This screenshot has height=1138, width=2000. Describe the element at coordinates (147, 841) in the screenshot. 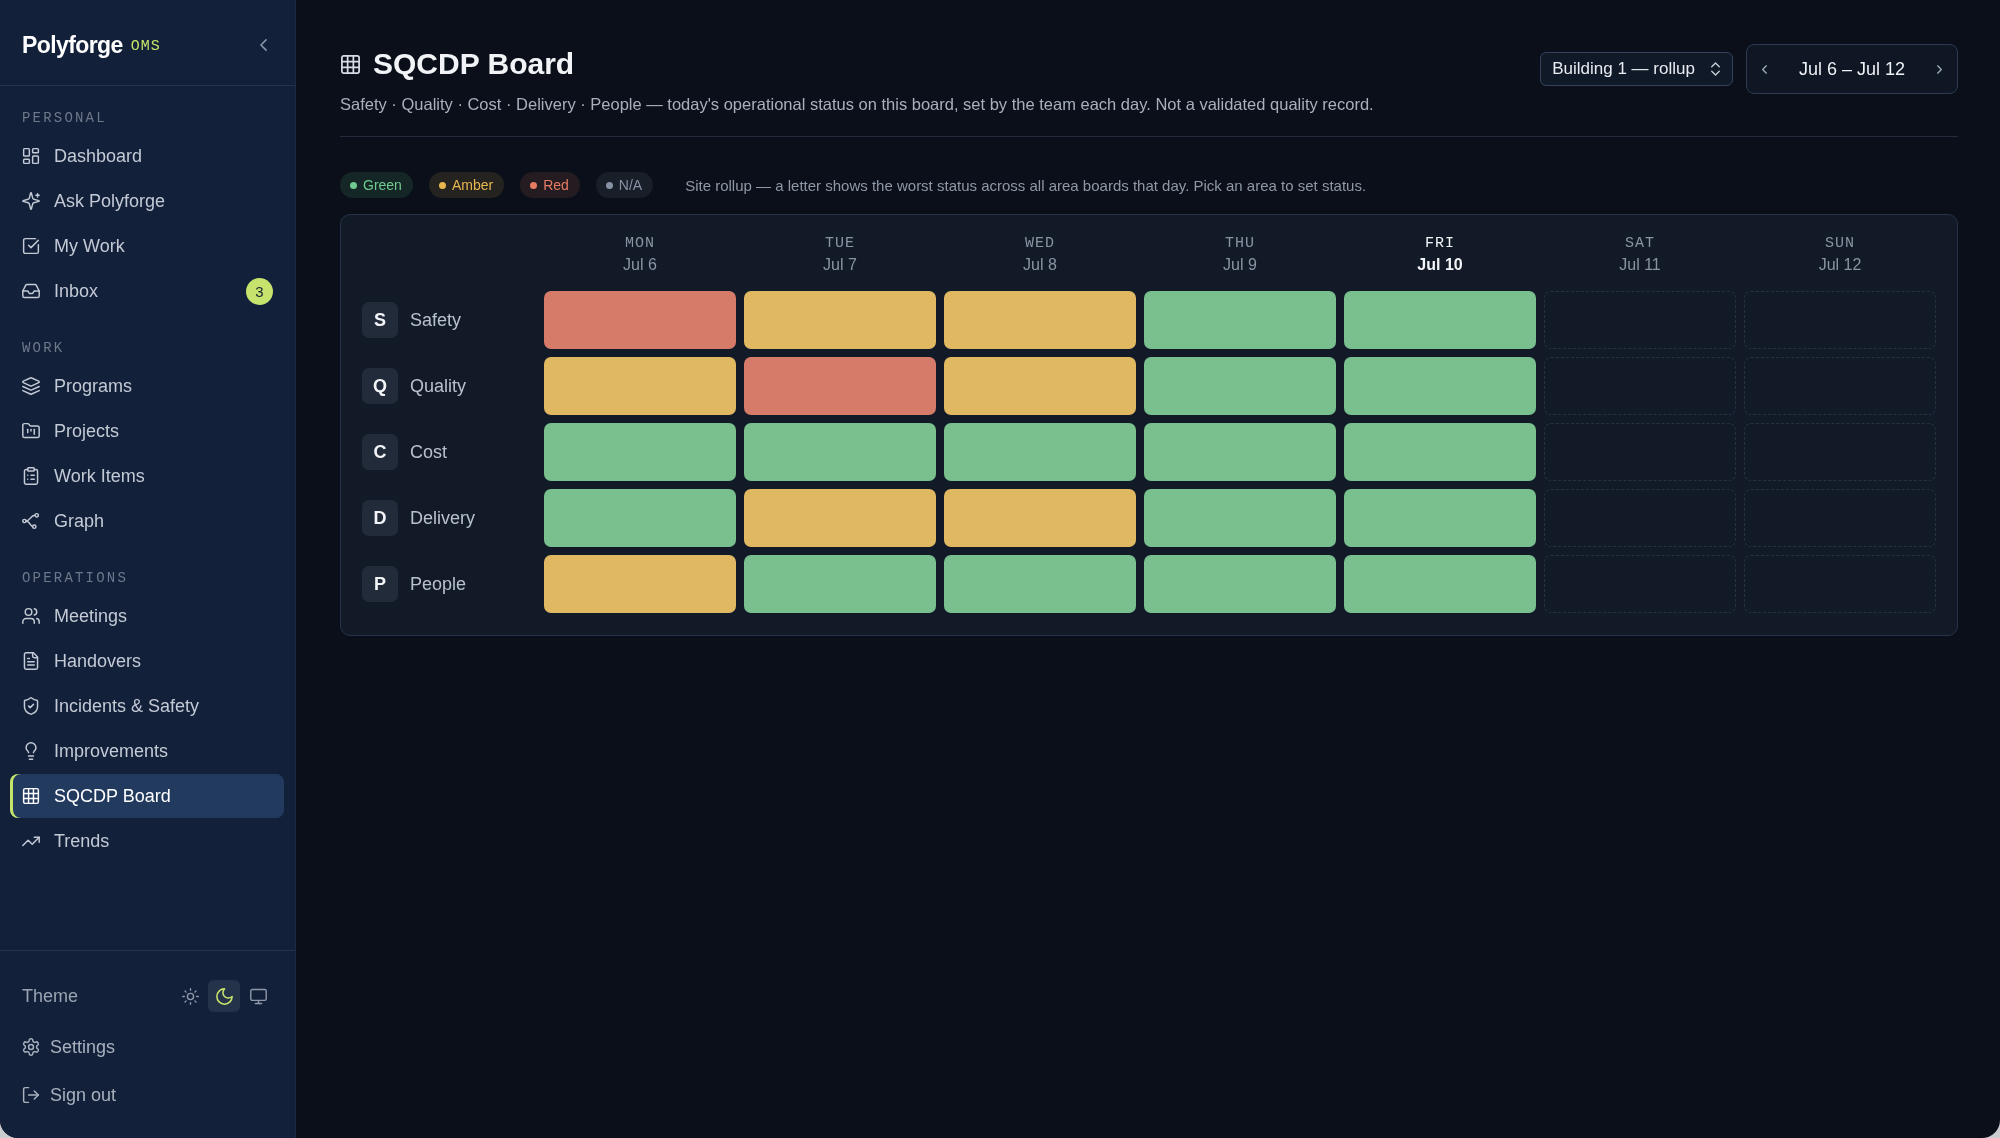

I see `nav-item: Trends` at that location.